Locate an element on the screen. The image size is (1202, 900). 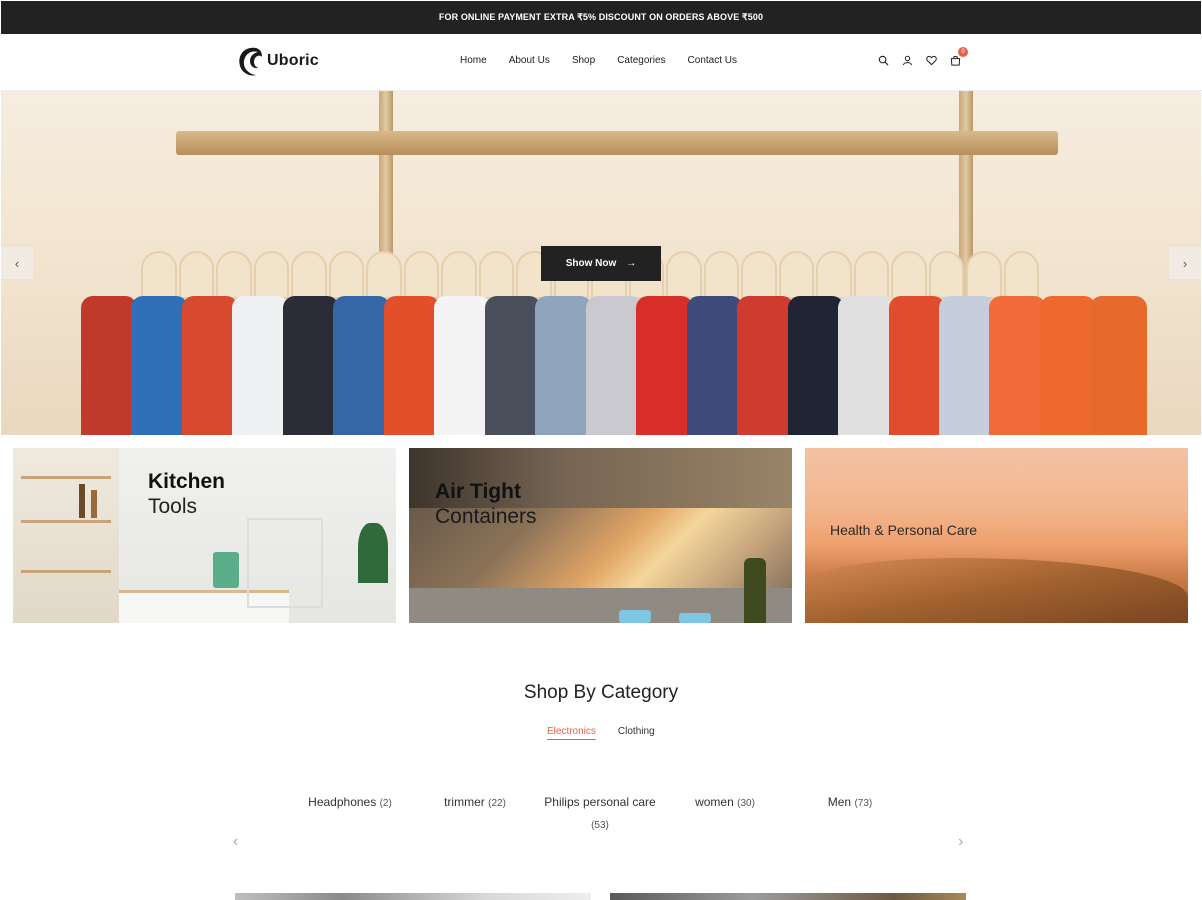
shelf-image is located at coordinates (66, 535).